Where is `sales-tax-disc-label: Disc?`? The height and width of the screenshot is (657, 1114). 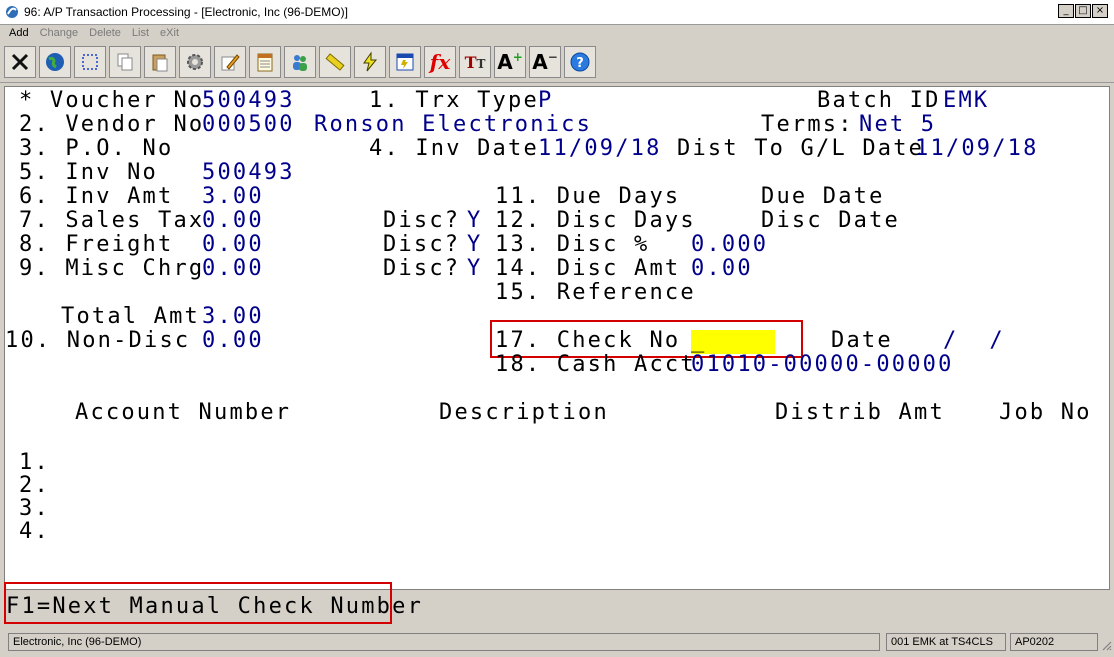
sales-tax-disc-label: Disc? is located at coordinates (422, 220).